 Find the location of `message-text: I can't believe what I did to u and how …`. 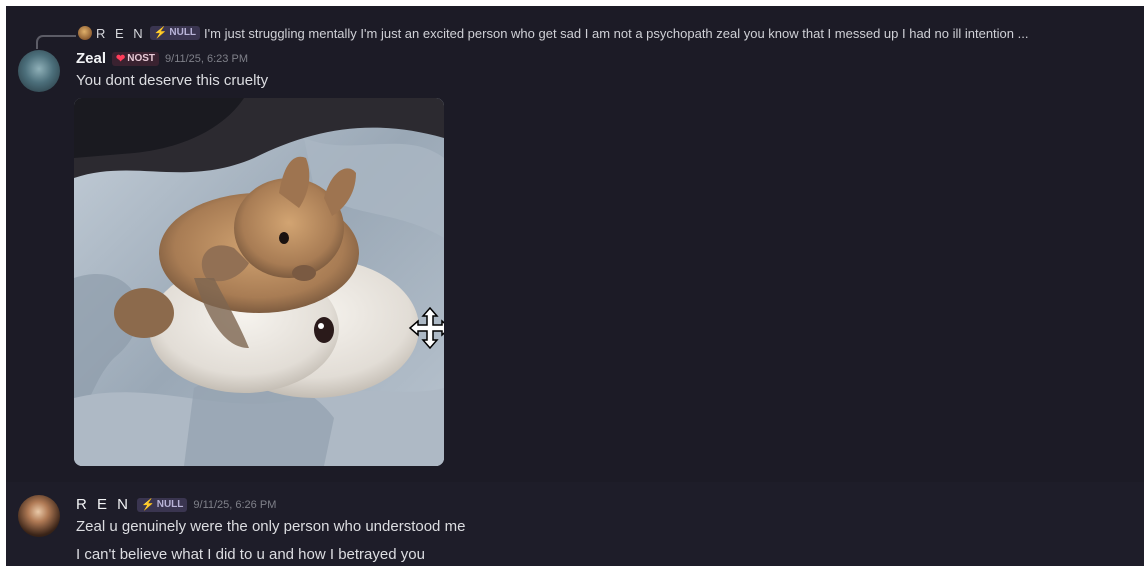

message-text: I can't believe what I did to u and how … is located at coordinates (250, 554).